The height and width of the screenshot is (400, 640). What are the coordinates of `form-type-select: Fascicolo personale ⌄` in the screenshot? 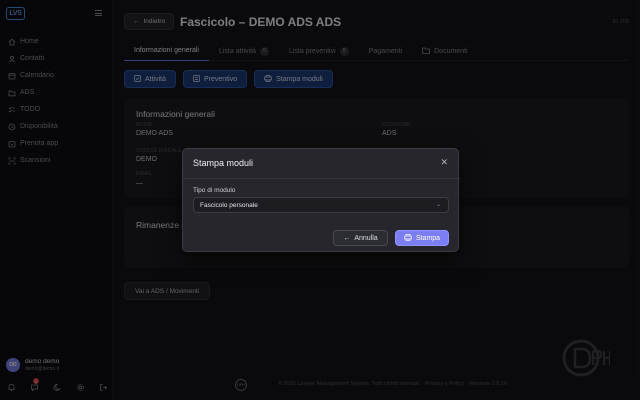 It's located at (321, 205).